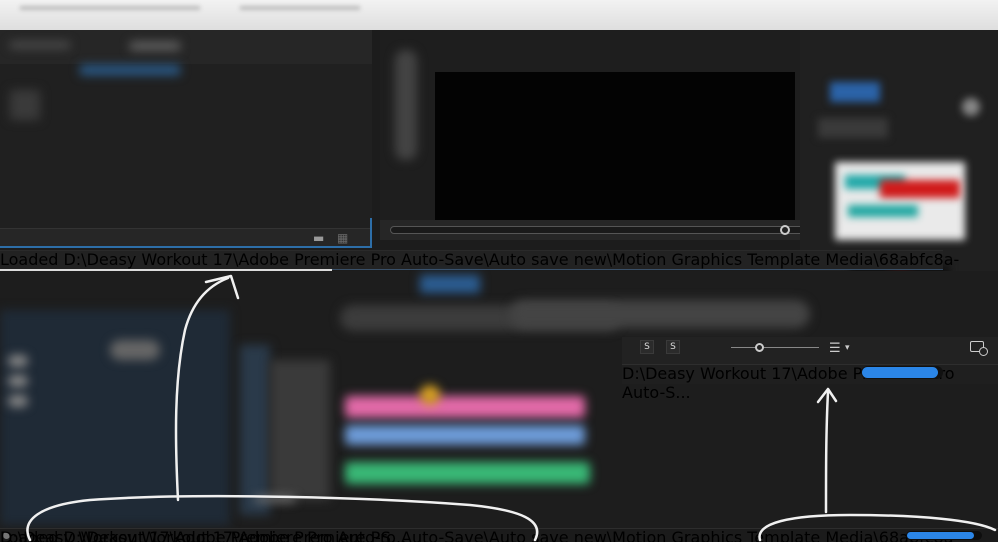 The height and width of the screenshot is (542, 998). What do you see at coordinates (615, 146) in the screenshot?
I see `video-preview` at bounding box center [615, 146].